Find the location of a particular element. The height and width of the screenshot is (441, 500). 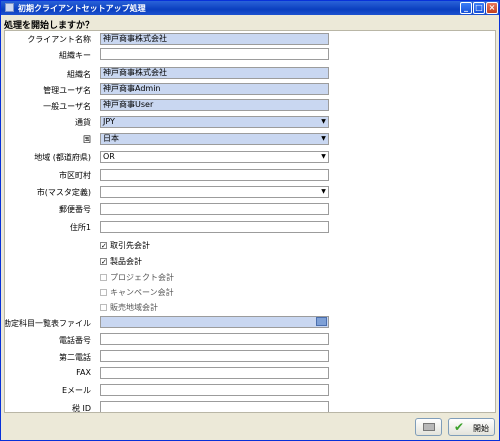

email-label: Eメール is located at coordinates (76, 390).